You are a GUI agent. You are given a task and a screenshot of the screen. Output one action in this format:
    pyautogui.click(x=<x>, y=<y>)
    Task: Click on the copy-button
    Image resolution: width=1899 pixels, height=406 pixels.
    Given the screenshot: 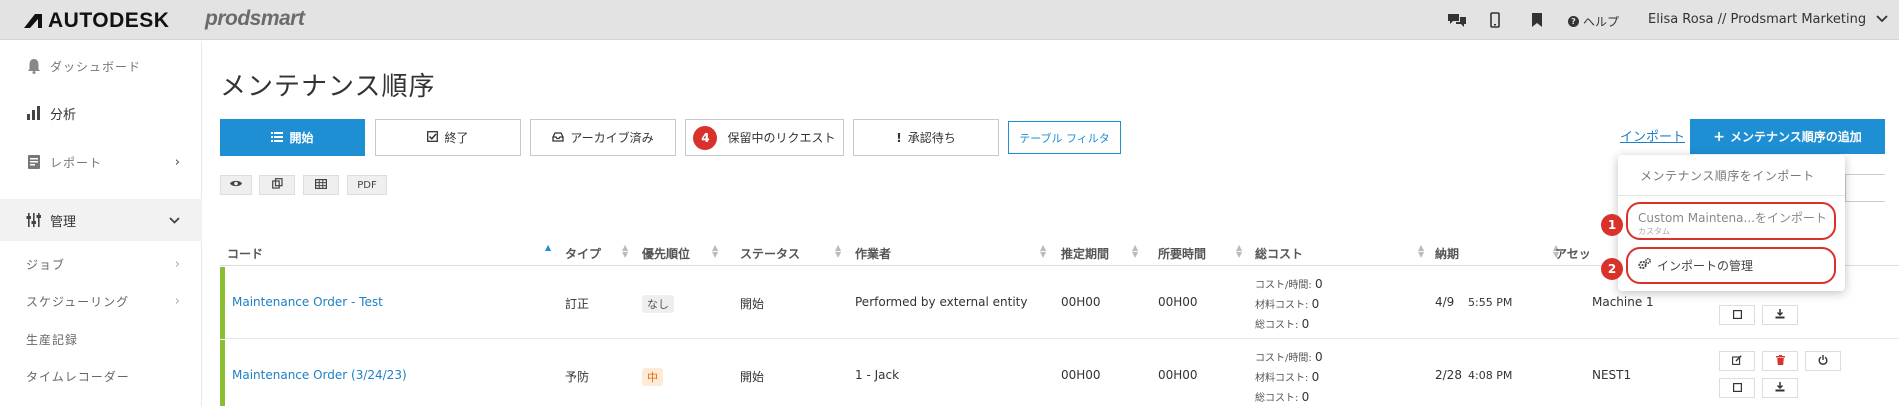 What is the action you would take?
    pyautogui.click(x=277, y=185)
    